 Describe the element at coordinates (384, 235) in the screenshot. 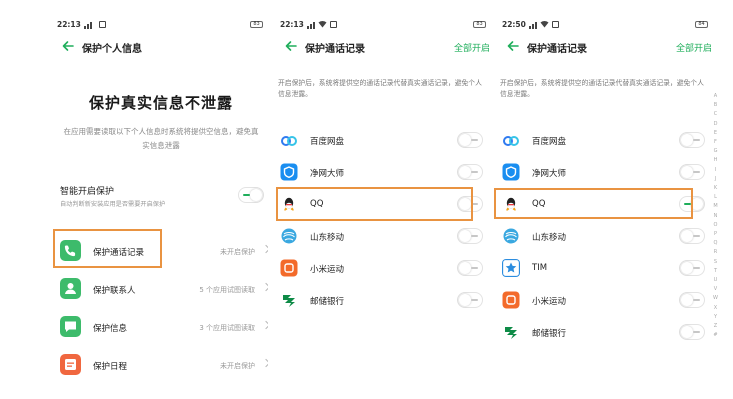

I see `app-row-shandong-mobile: 山东移动` at that location.